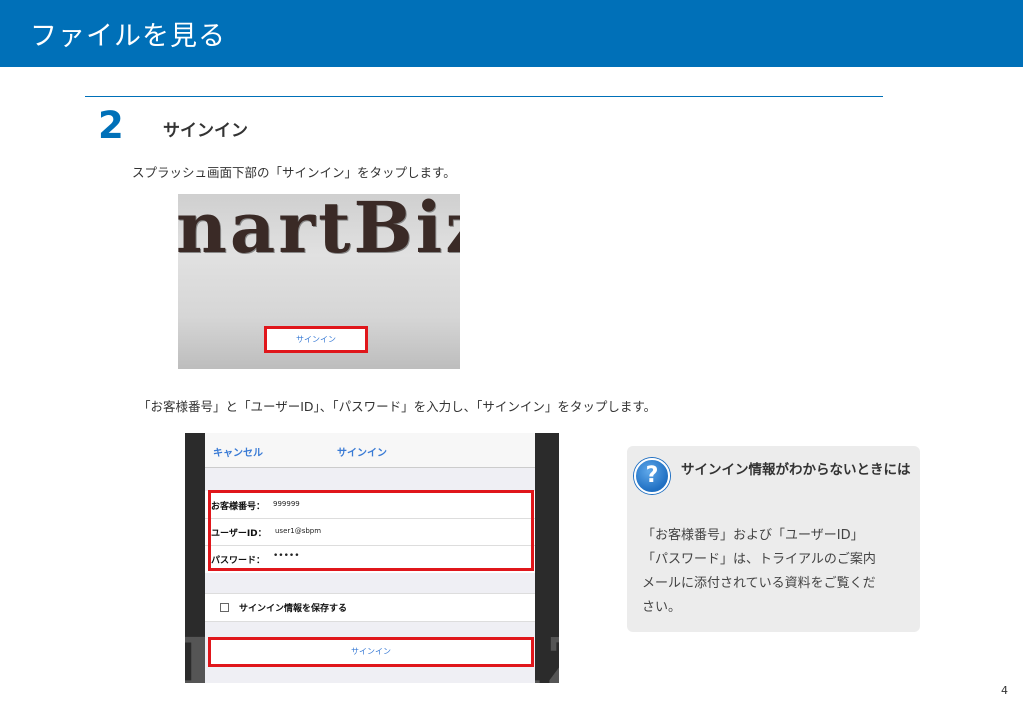  What do you see at coordinates (205, 131) in the screenshot?
I see `step-title: サインイン` at bounding box center [205, 131].